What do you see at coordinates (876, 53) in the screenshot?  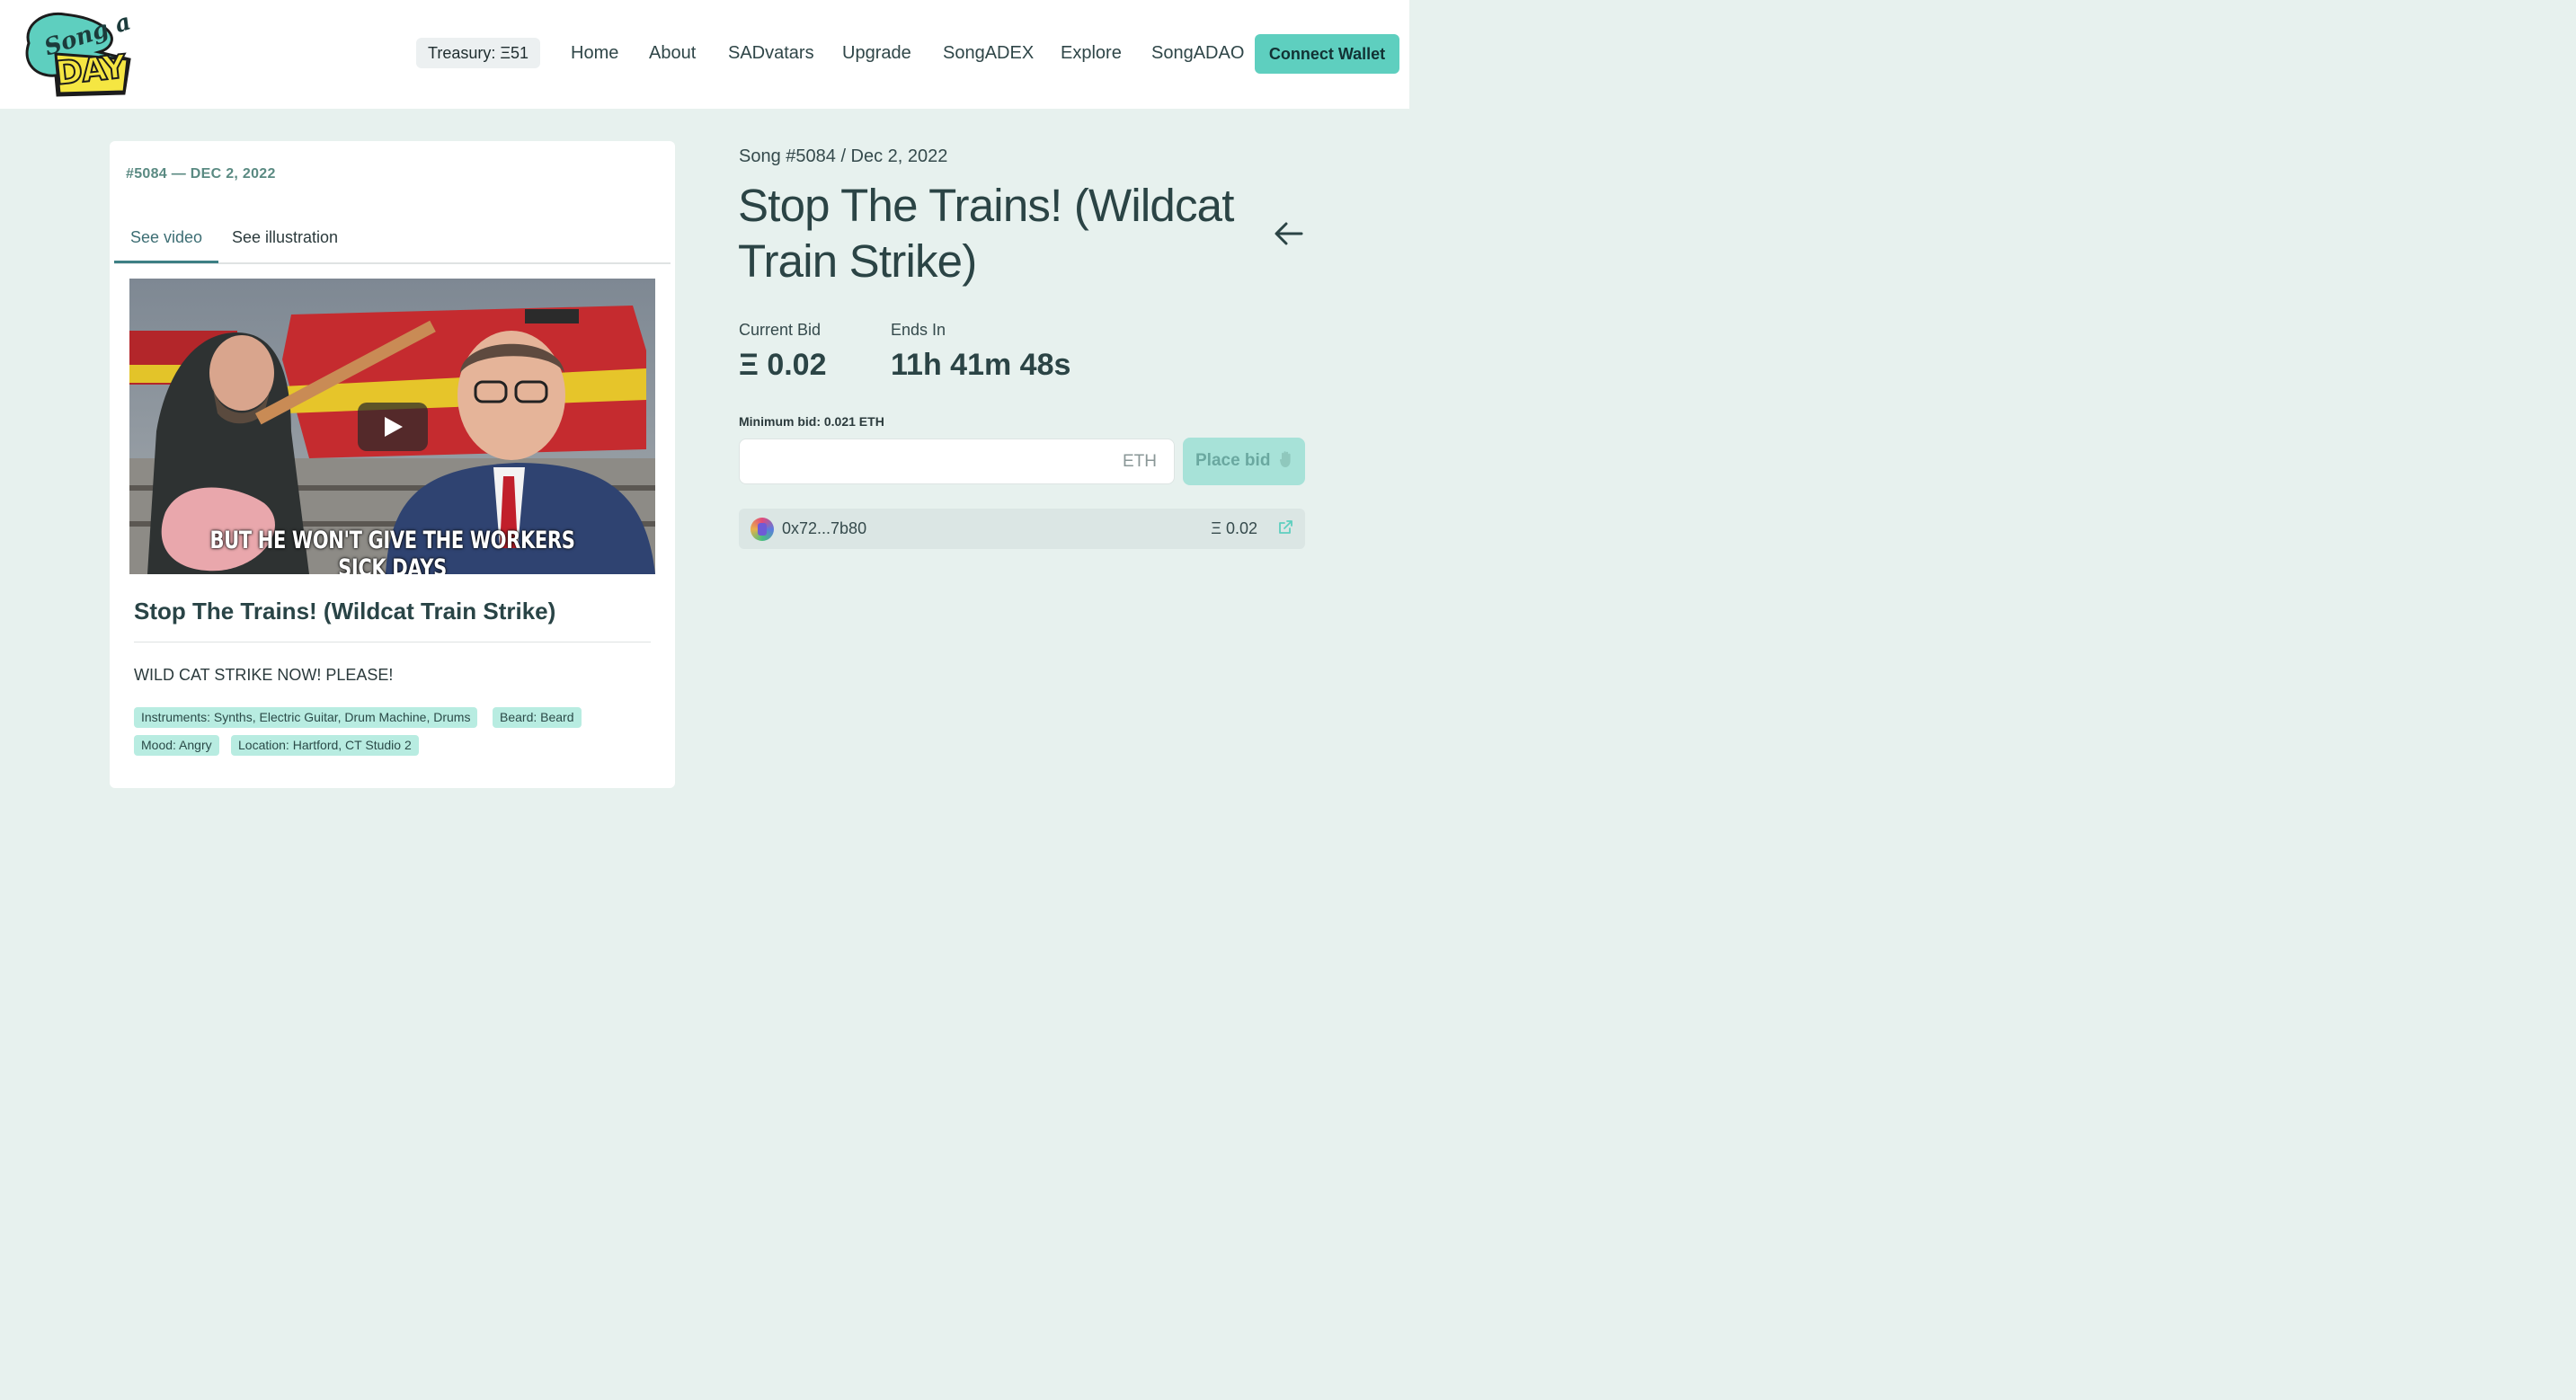 I see `nav-upgrade: Upgrade` at bounding box center [876, 53].